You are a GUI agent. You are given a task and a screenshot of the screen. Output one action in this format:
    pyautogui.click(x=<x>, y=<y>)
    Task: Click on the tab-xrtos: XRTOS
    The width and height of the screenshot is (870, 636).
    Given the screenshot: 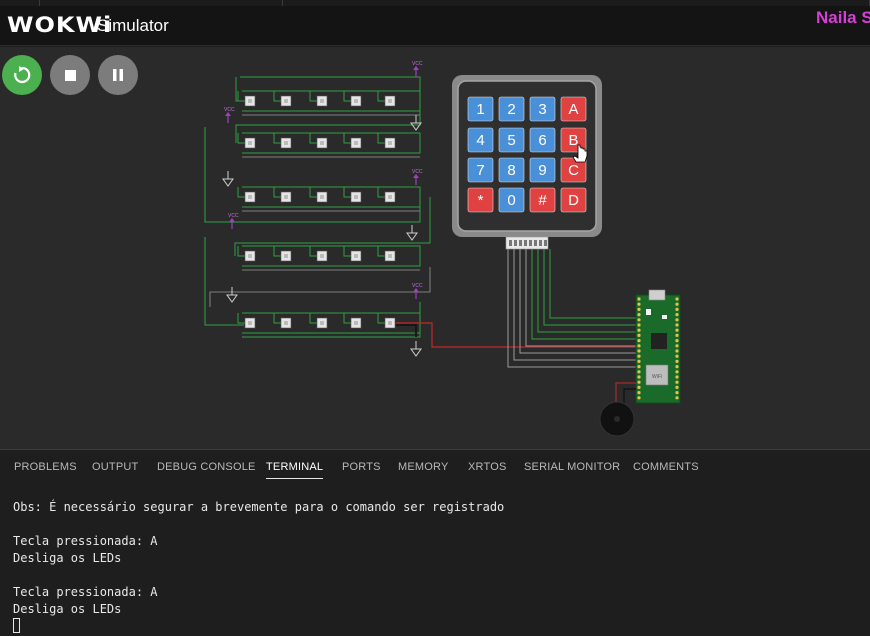 What is the action you would take?
    pyautogui.click(x=487, y=467)
    